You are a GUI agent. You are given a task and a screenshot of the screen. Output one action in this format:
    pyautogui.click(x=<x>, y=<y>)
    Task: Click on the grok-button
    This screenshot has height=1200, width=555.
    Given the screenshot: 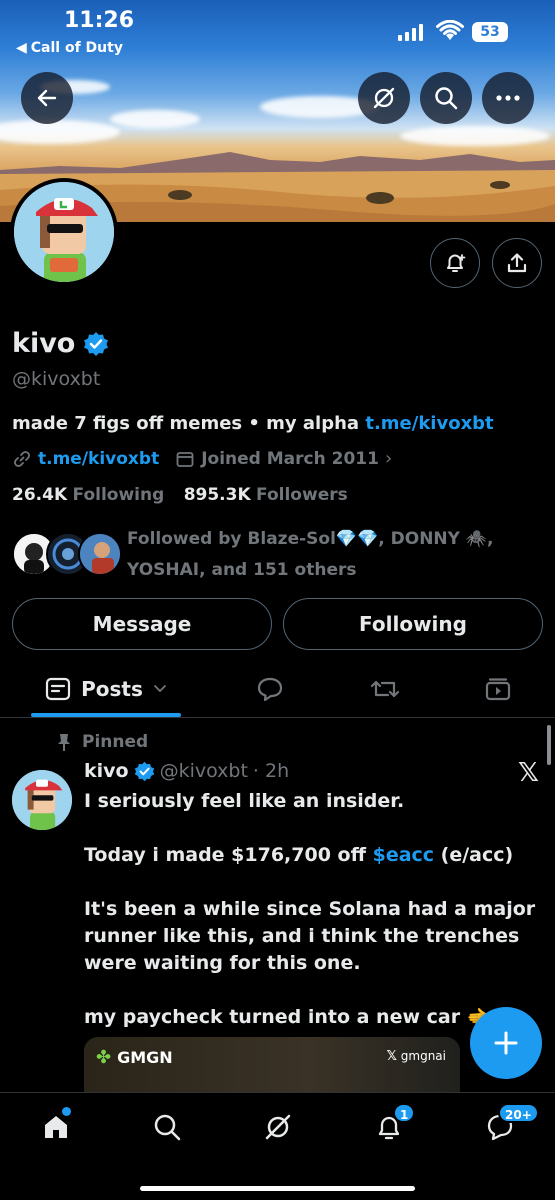 What is the action you would take?
    pyautogui.click(x=384, y=98)
    